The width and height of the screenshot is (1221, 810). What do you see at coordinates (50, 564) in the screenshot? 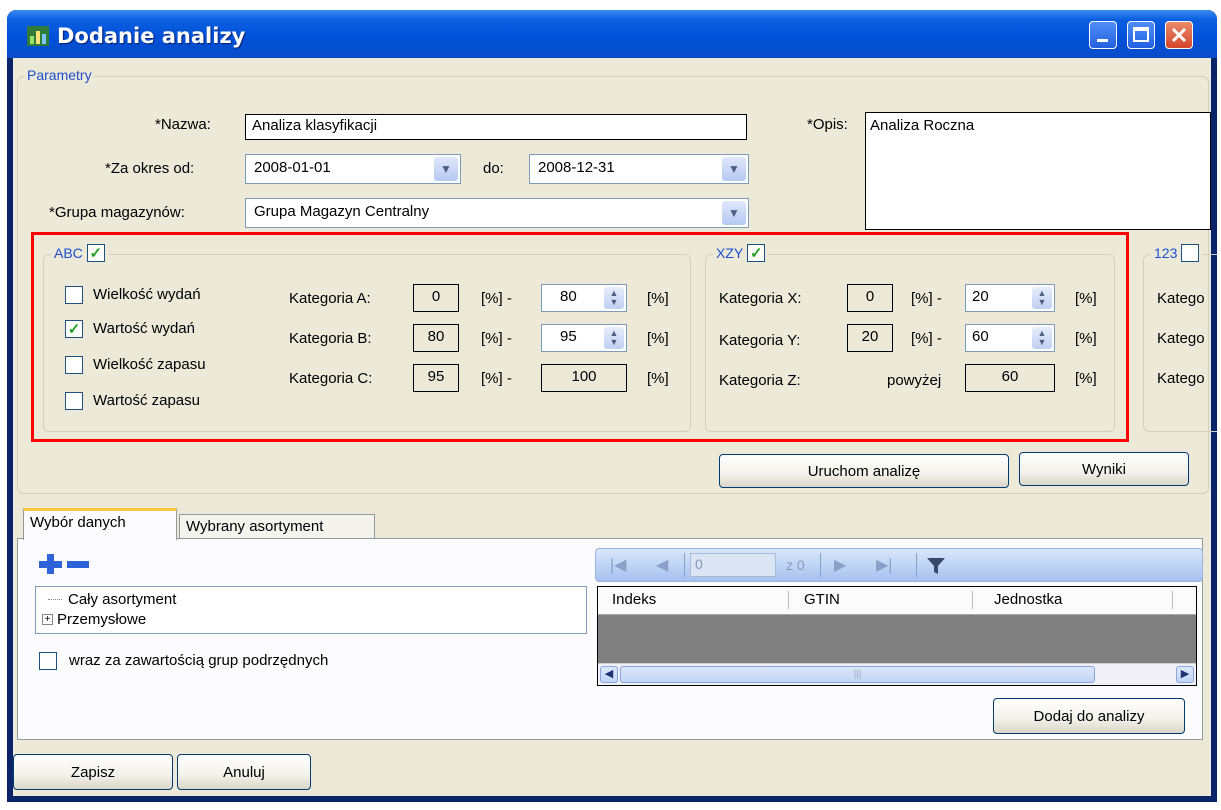
I see `plus-icon` at bounding box center [50, 564].